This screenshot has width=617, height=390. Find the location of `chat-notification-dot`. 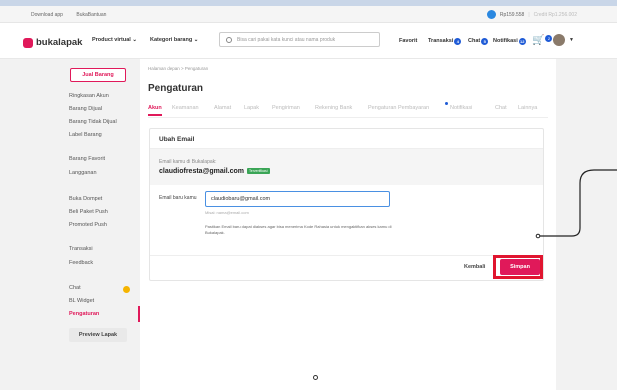

chat-notification-dot is located at coordinates (126, 289).